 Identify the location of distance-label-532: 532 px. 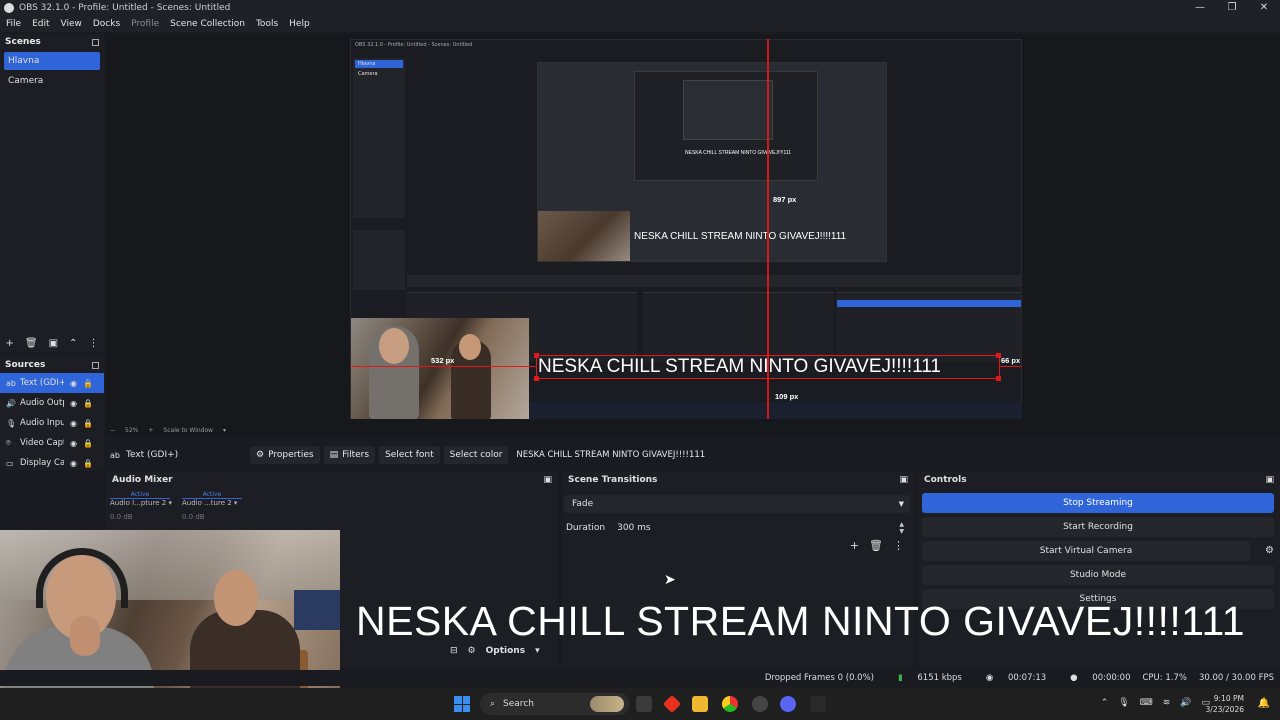
(443, 360).